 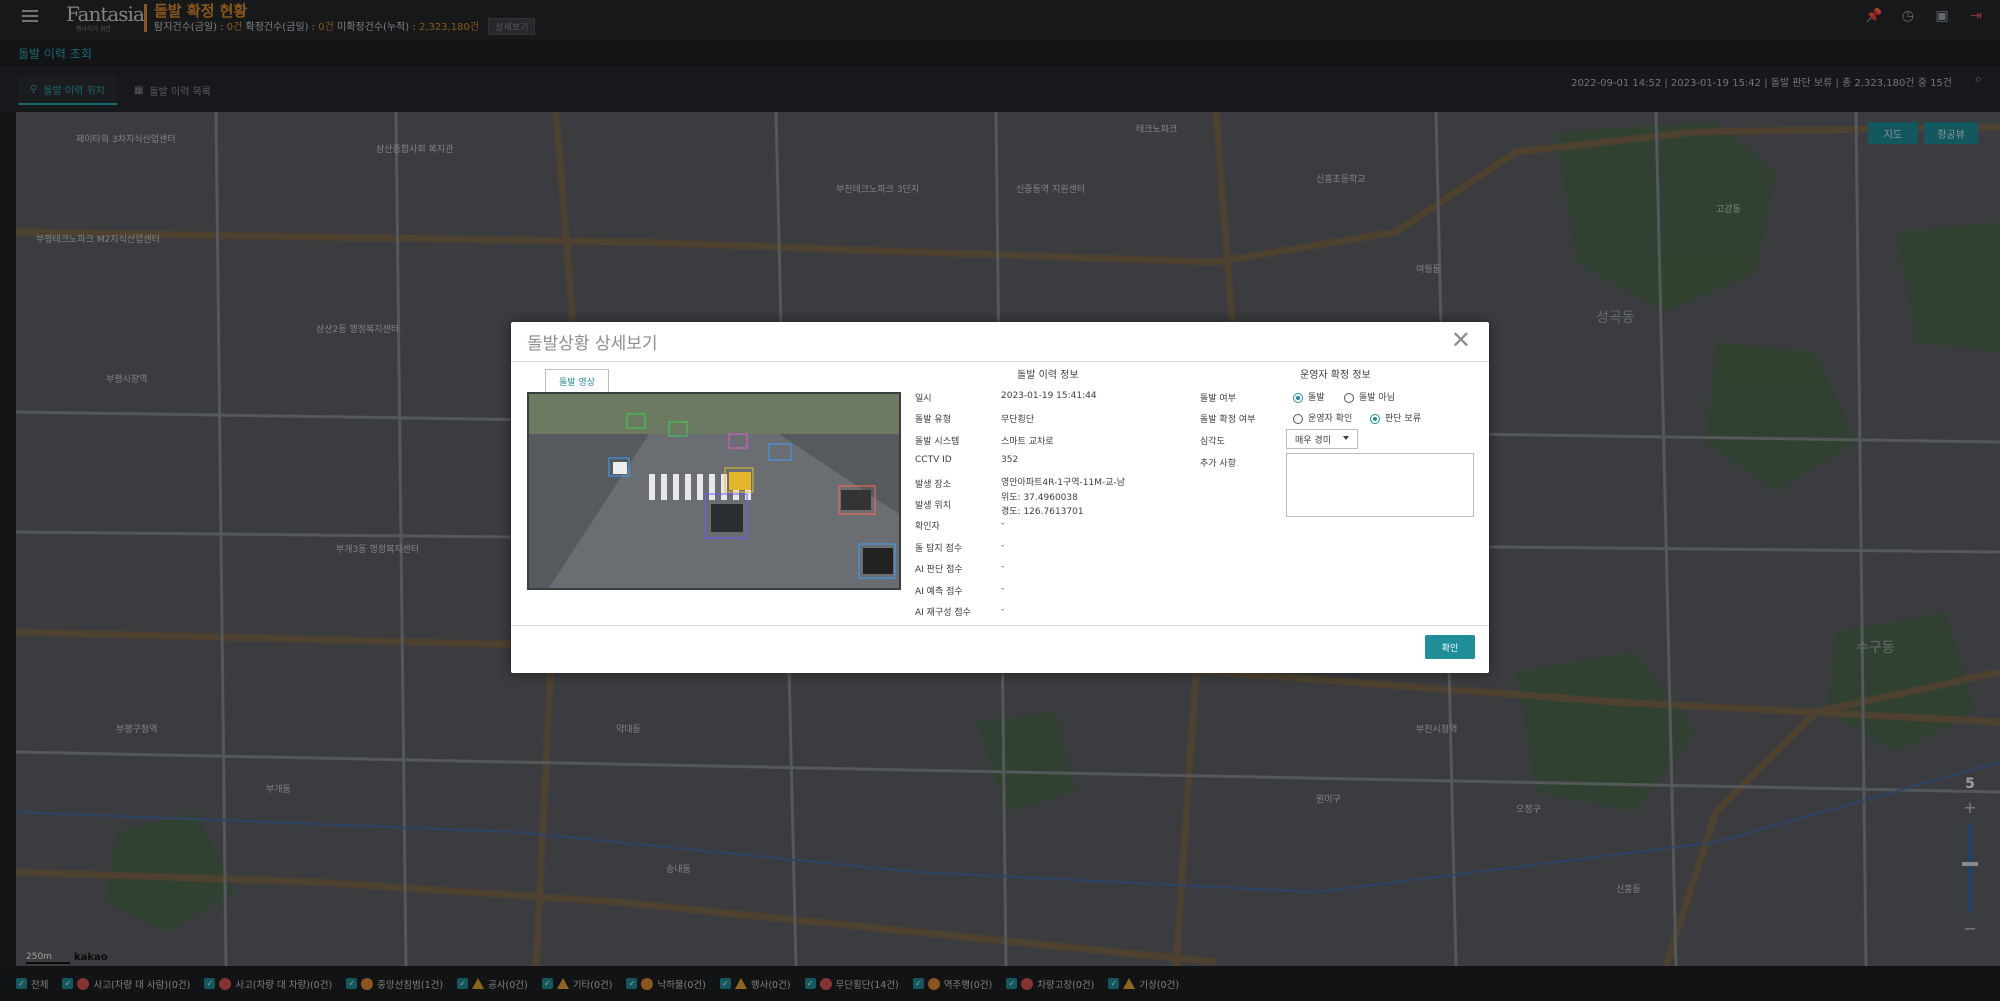 I want to click on modal-title: 돌발상황 상세보기, so click(x=592, y=344).